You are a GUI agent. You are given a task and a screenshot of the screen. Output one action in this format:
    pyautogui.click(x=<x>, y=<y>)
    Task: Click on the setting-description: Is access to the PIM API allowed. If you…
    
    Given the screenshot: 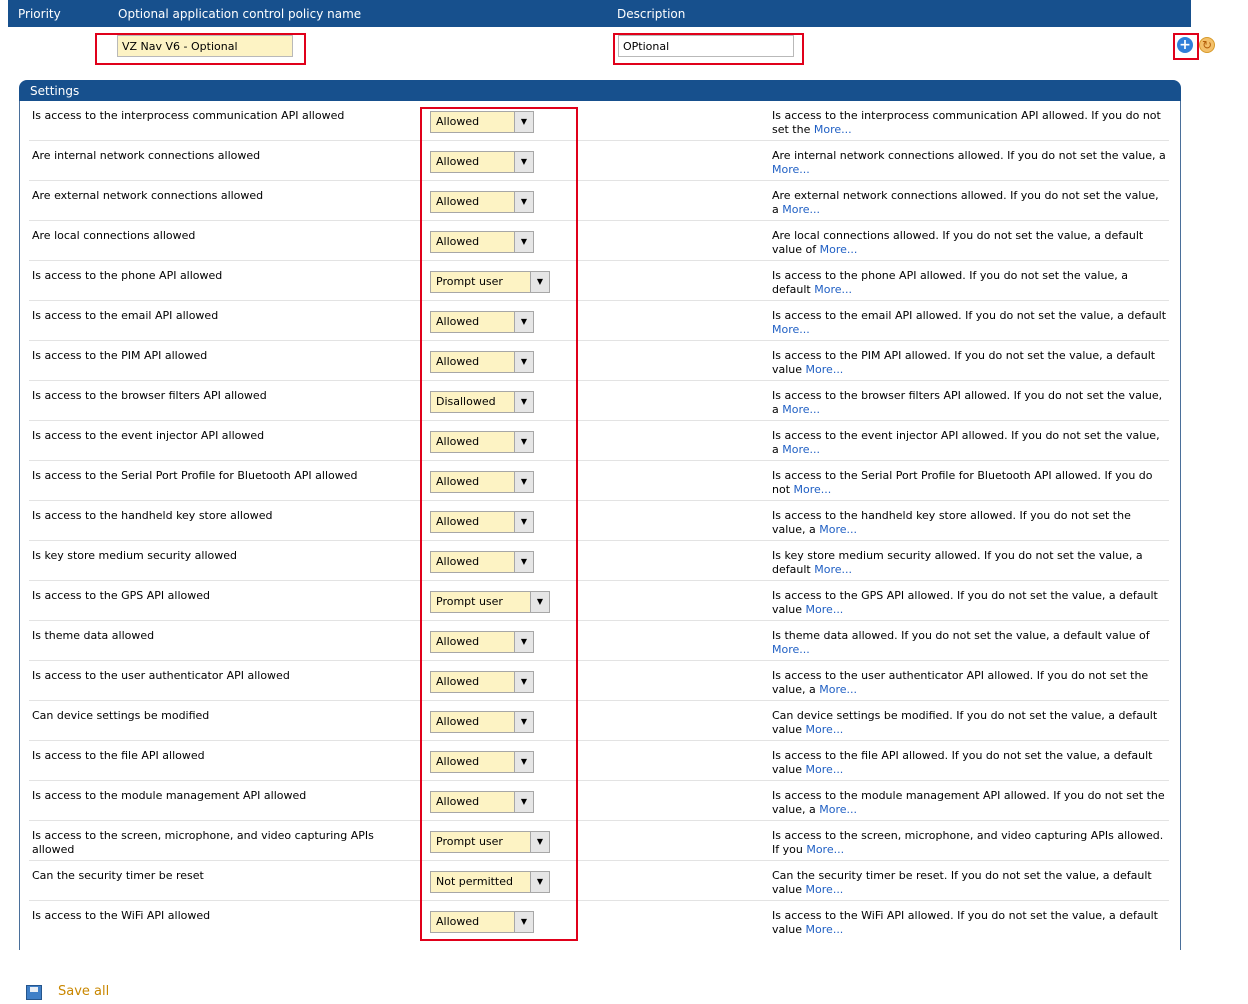 What is the action you would take?
    pyautogui.click(x=969, y=363)
    